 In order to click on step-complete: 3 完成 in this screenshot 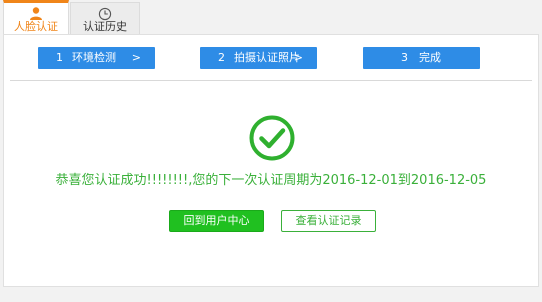, I will do `click(421, 58)`.